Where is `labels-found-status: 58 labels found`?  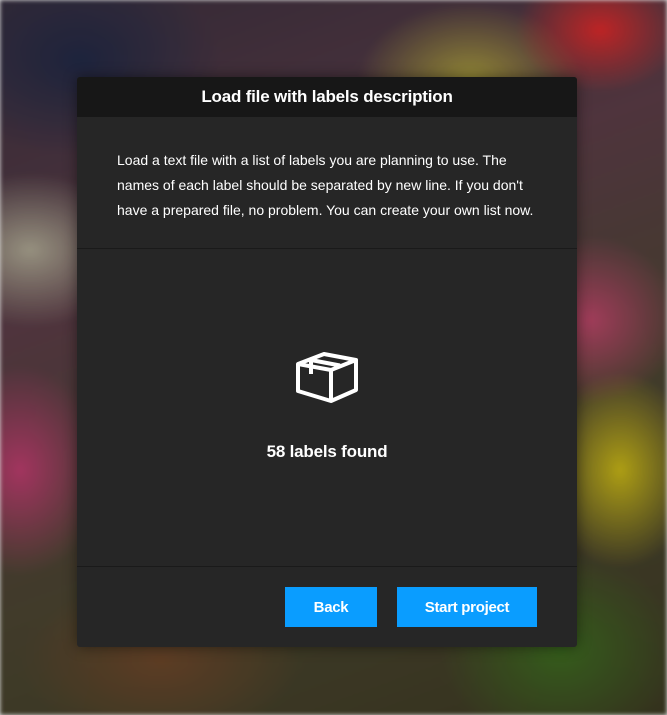
labels-found-status: 58 labels found is located at coordinates (327, 451).